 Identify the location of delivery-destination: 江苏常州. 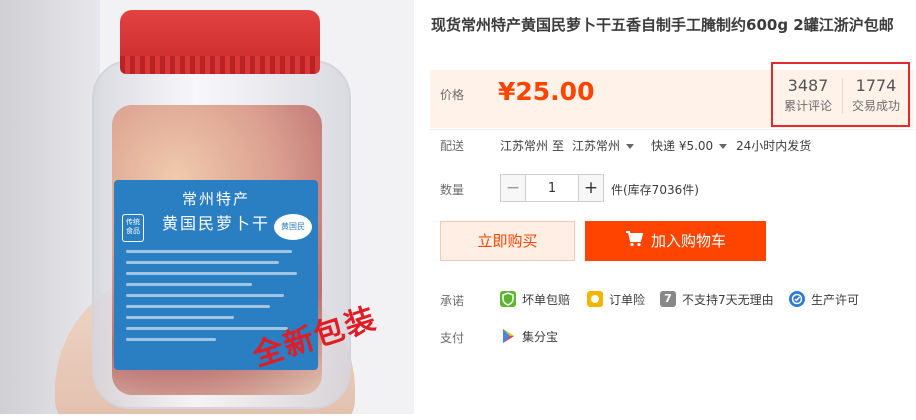
(596, 146).